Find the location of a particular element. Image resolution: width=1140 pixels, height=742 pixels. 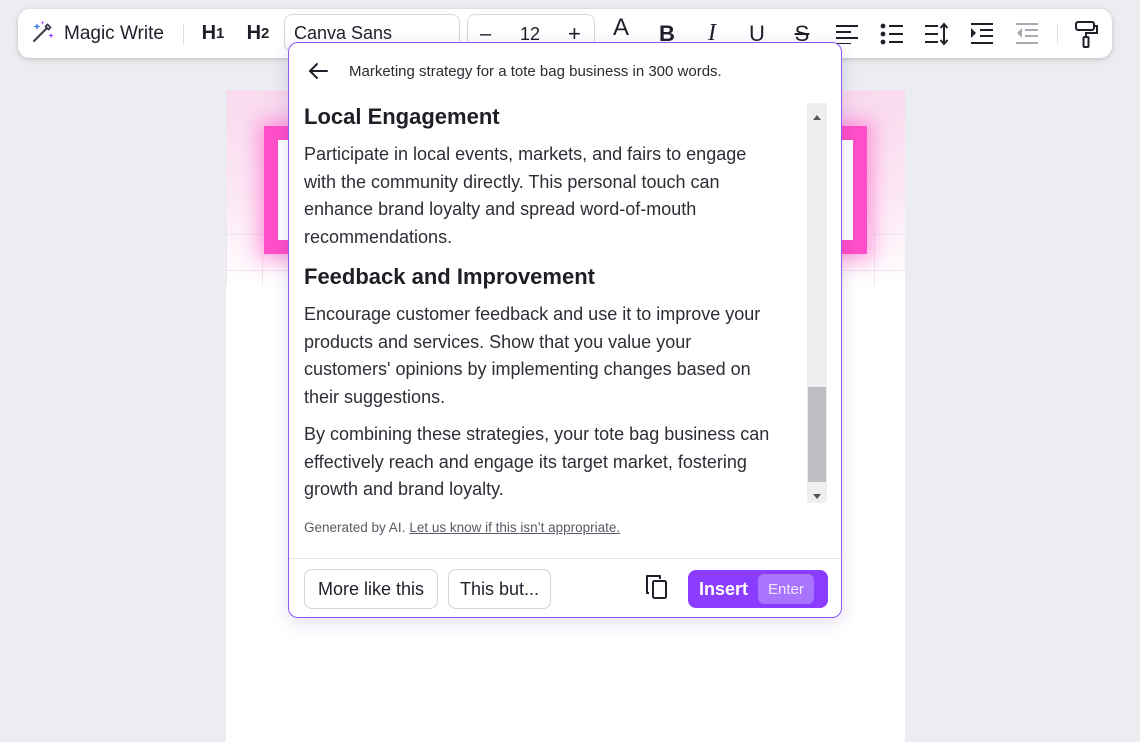

copy-icon is located at coordinates (657, 589).